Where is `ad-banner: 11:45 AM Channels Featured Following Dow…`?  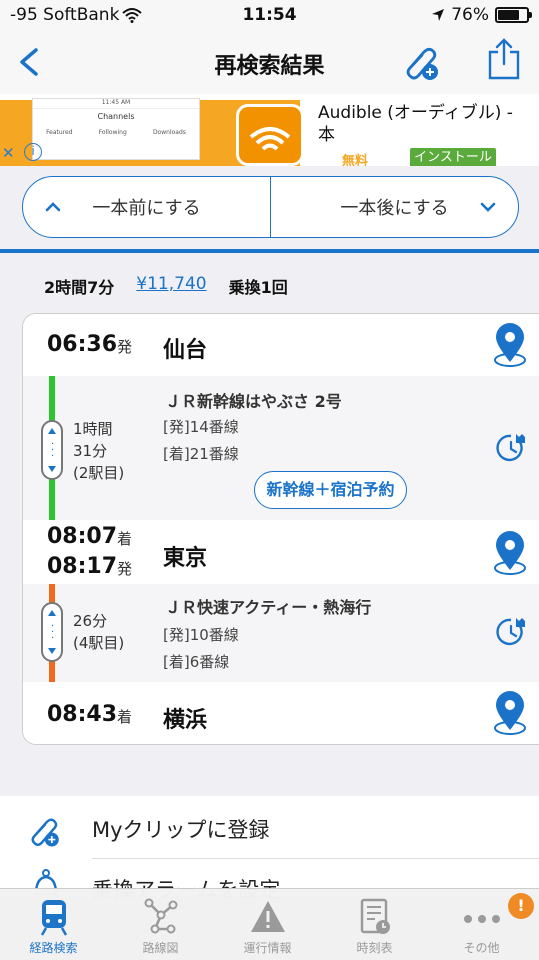
ad-banner: 11:45 AM Channels Featured Following Dow… is located at coordinates (269, 130).